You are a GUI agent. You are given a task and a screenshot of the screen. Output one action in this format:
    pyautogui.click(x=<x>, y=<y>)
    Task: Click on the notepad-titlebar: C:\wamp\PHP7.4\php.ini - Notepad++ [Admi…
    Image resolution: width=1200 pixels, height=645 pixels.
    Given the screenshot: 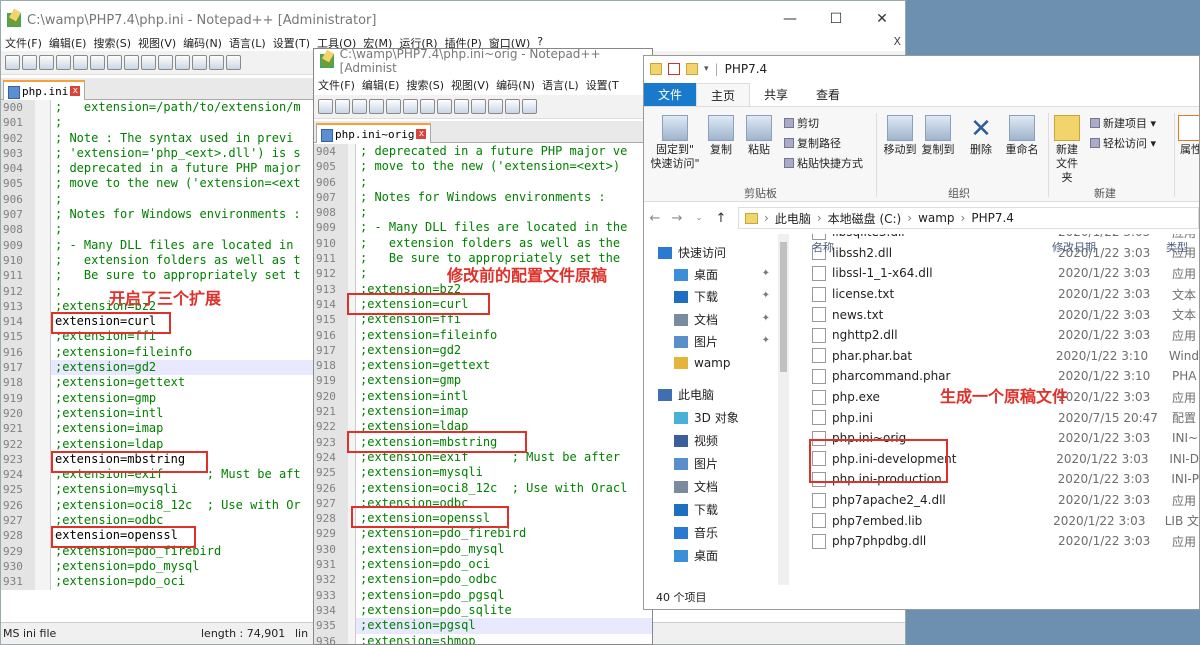 What is the action you would take?
    pyautogui.click(x=453, y=20)
    